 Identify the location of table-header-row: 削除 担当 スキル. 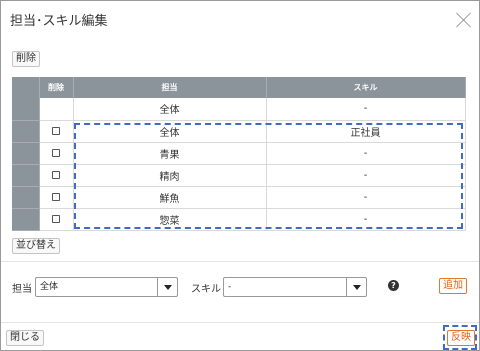
(239, 87).